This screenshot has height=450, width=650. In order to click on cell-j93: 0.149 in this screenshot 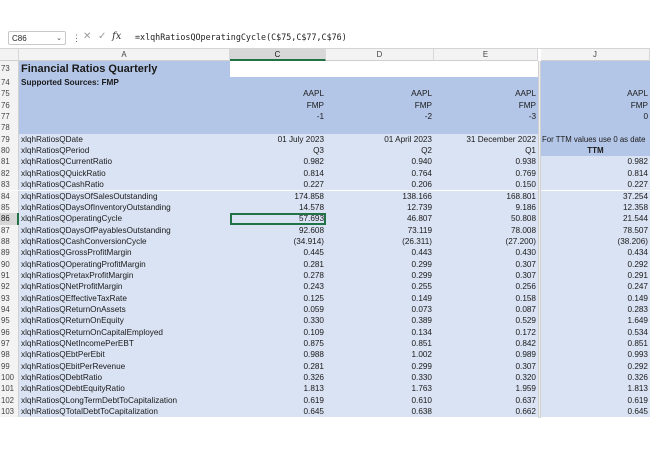, I will do `click(595, 298)`.